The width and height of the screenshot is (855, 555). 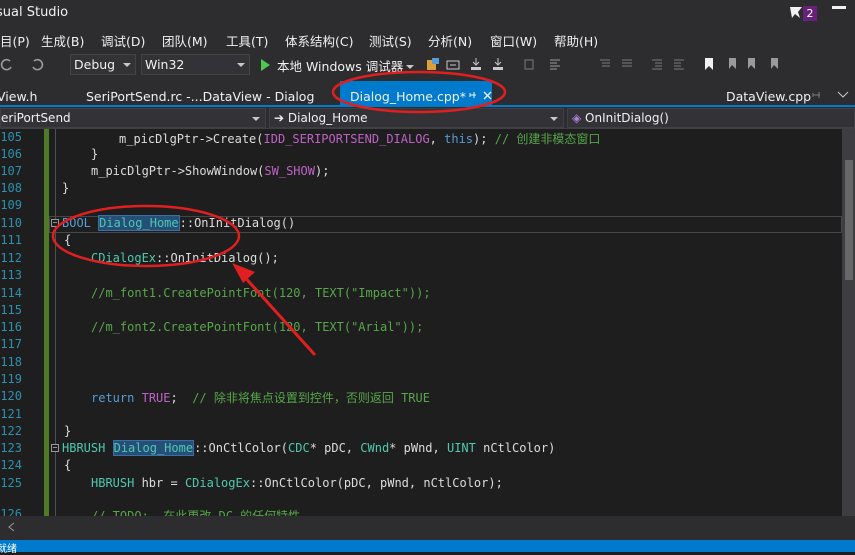 I want to click on menu-team: 团队(M), so click(x=185, y=40).